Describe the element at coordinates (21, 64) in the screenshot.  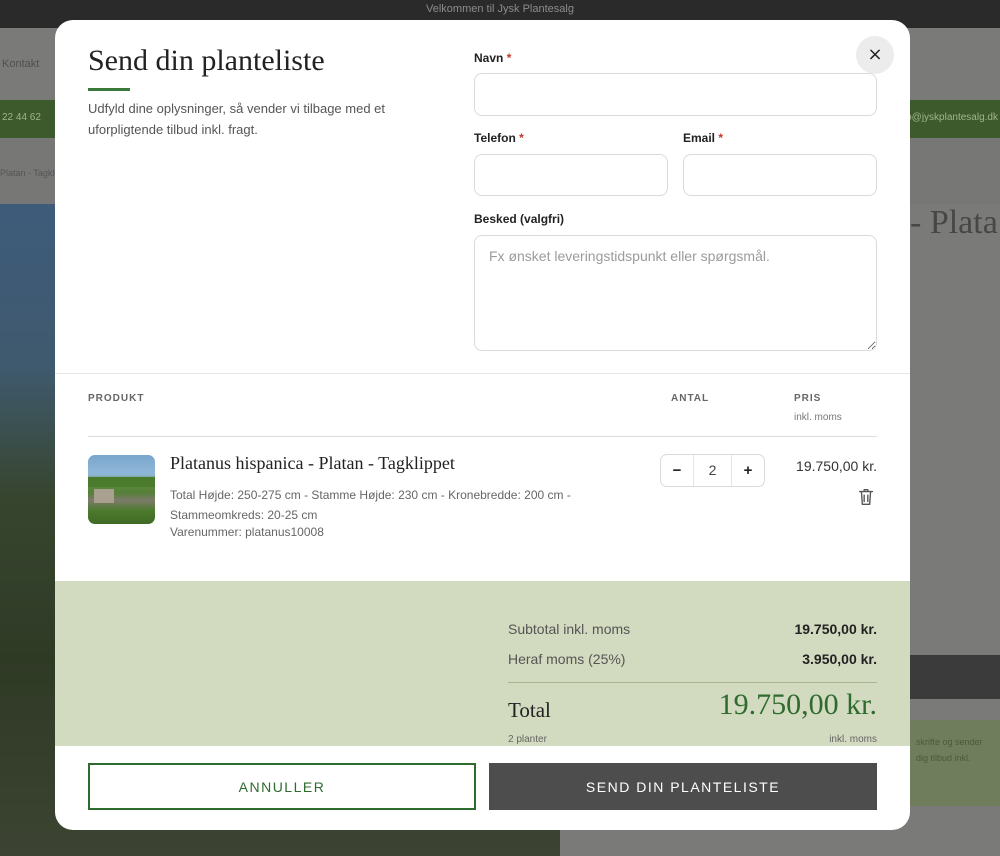
I see `nav-link-kontakt: Kontakt` at that location.